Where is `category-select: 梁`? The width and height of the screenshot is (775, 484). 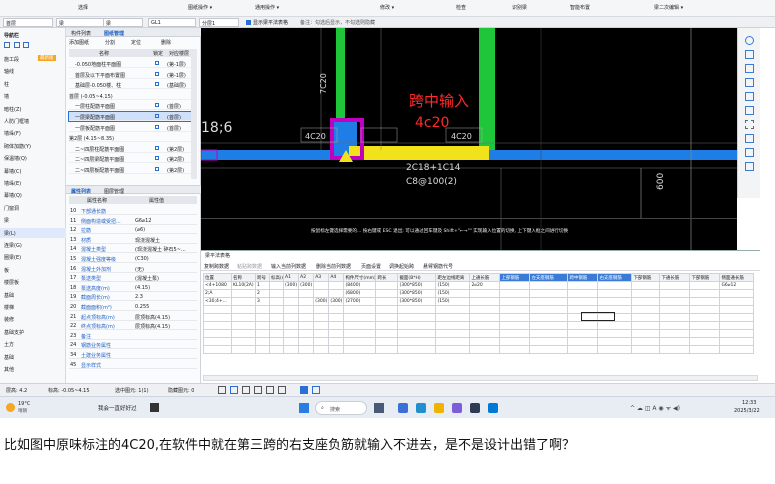
category-select: 梁 is located at coordinates (81, 22).